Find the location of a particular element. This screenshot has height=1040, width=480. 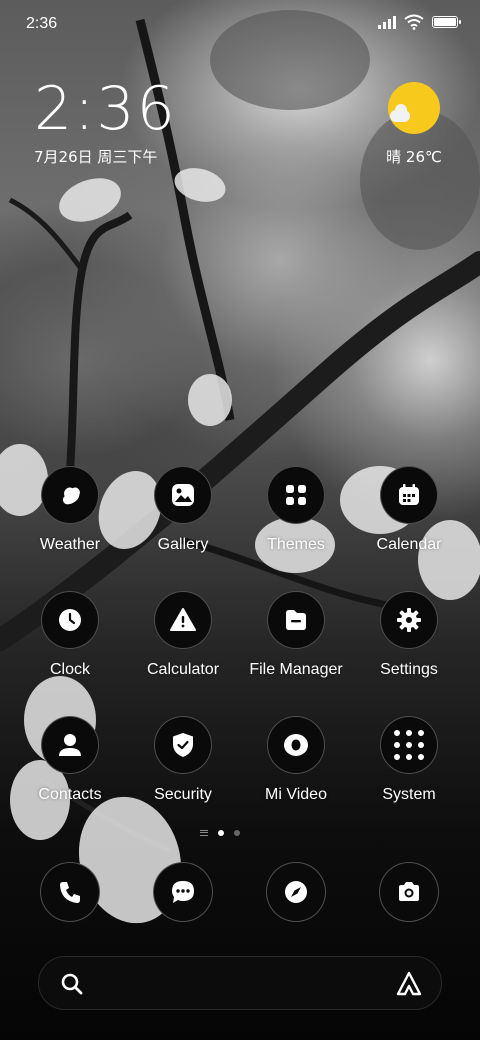

page-indicator is located at coordinates (220, 833).